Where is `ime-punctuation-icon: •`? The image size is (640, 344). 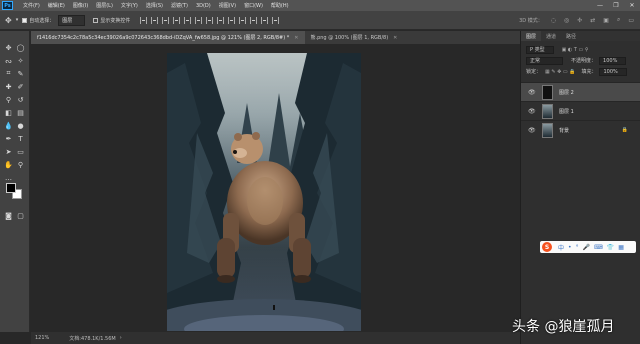
ime-punctuation-icon: • is located at coordinates (570, 247).